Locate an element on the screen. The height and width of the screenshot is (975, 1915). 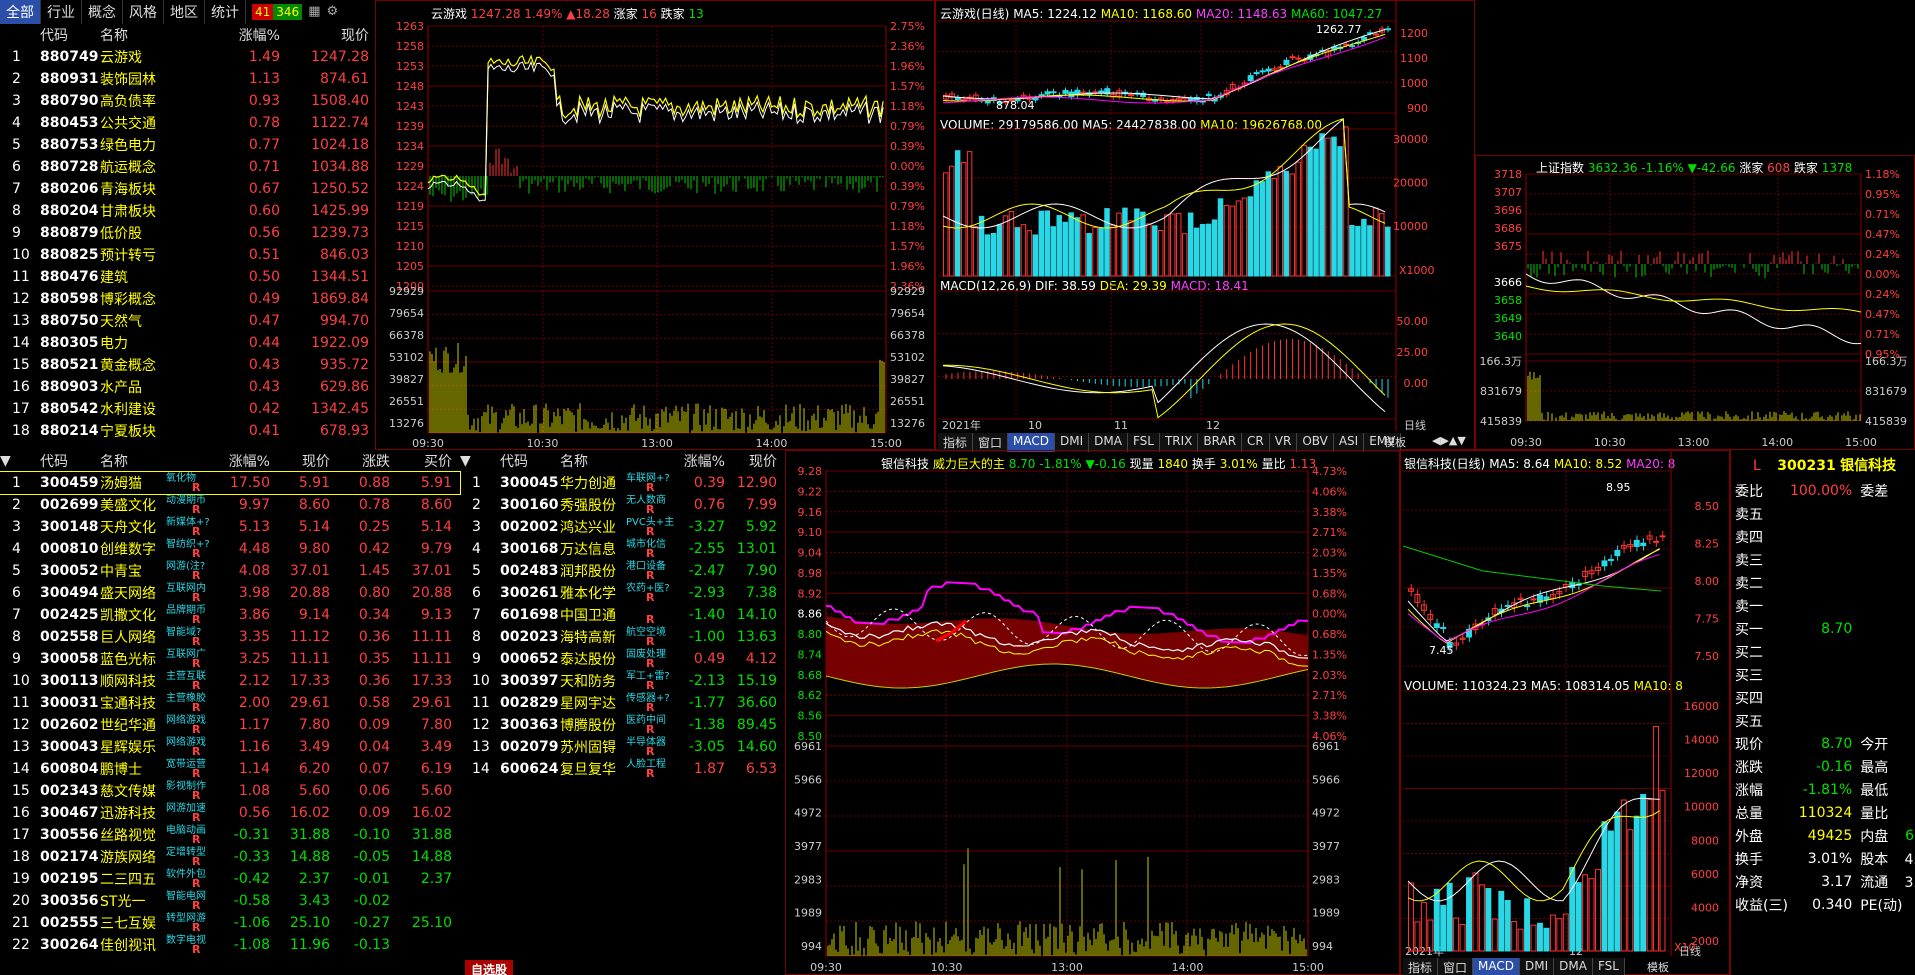
ranking-row: 4 000810 创维数字 智纺织+? R 4.48 9.80 0.42 9.79 is located at coordinates (230, 549).